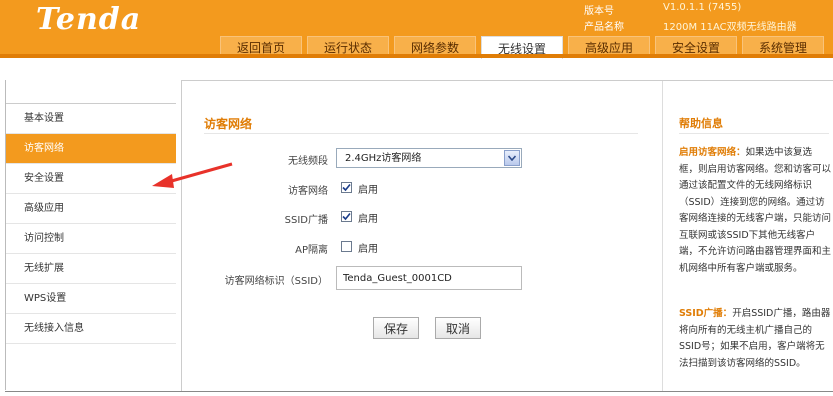  Describe the element at coordinates (712, 152) in the screenshot. I see `help-guest-network-key: 启用访客网络：` at that location.